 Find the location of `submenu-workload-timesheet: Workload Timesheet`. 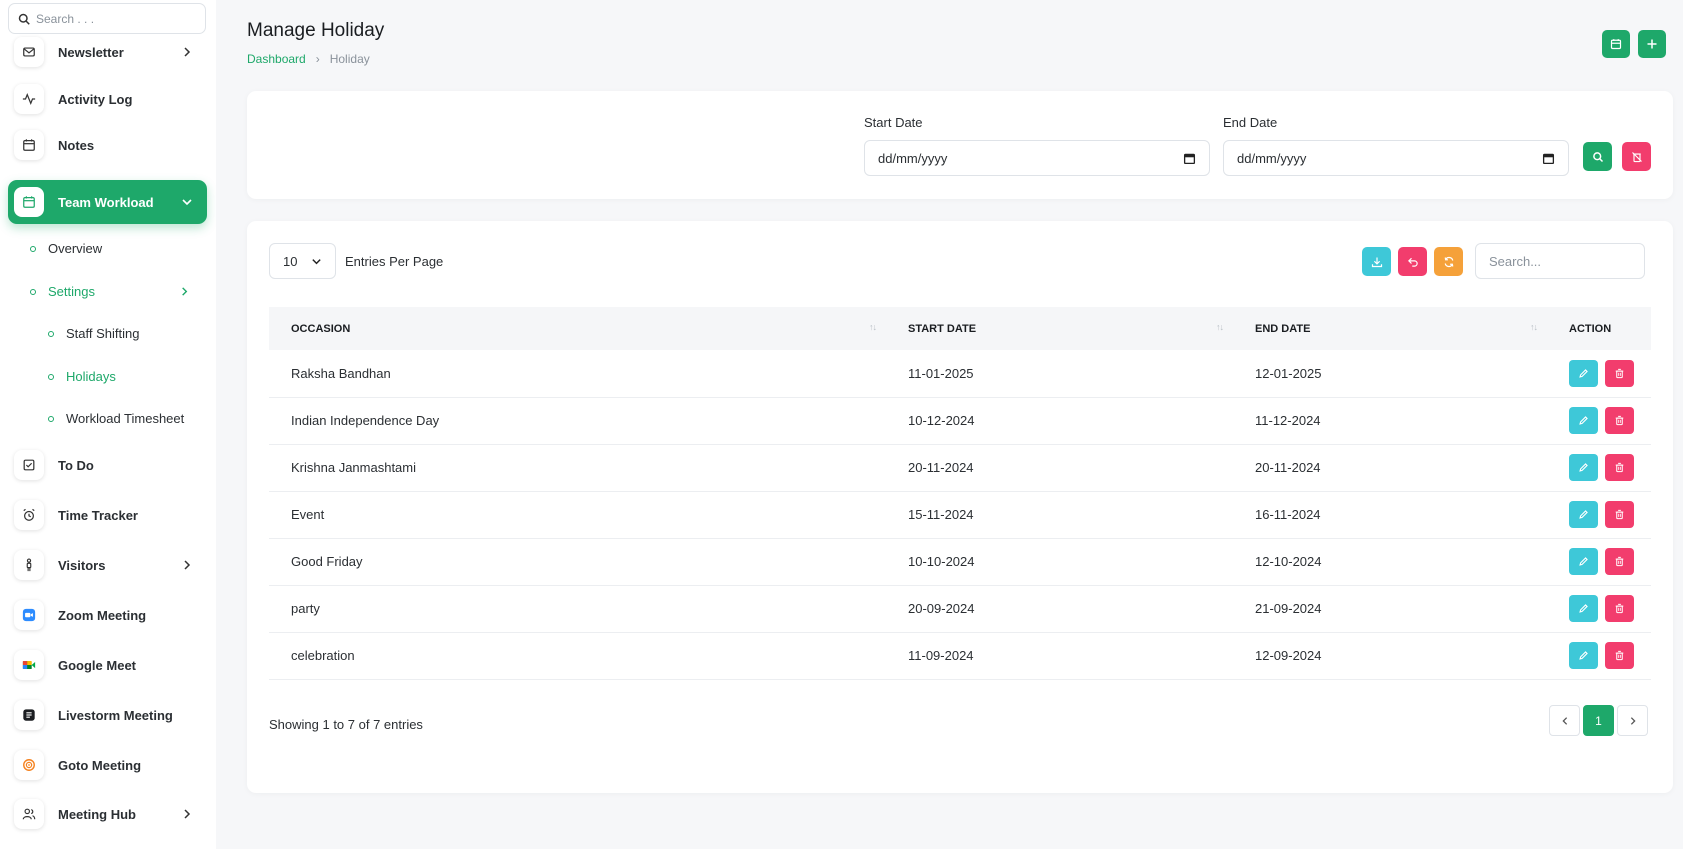

submenu-workload-timesheet: Workload Timesheet is located at coordinates (116, 418).